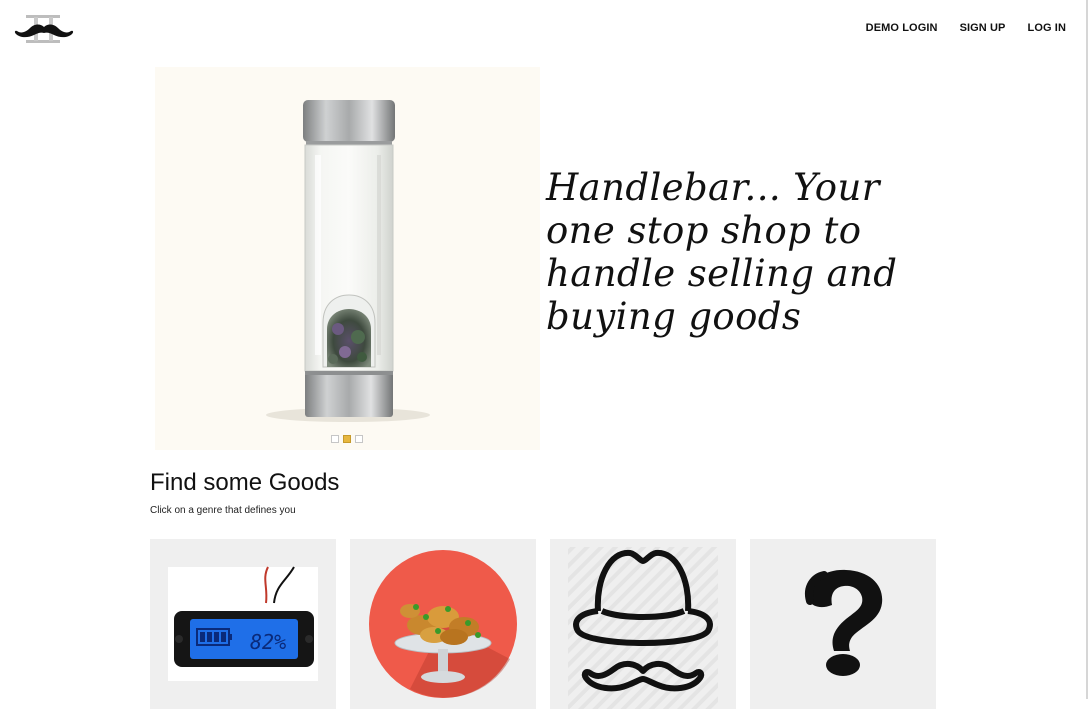 This screenshot has height=709, width=1088. What do you see at coordinates (44, 30) in the screenshot?
I see `mustache-logo-icon` at bounding box center [44, 30].